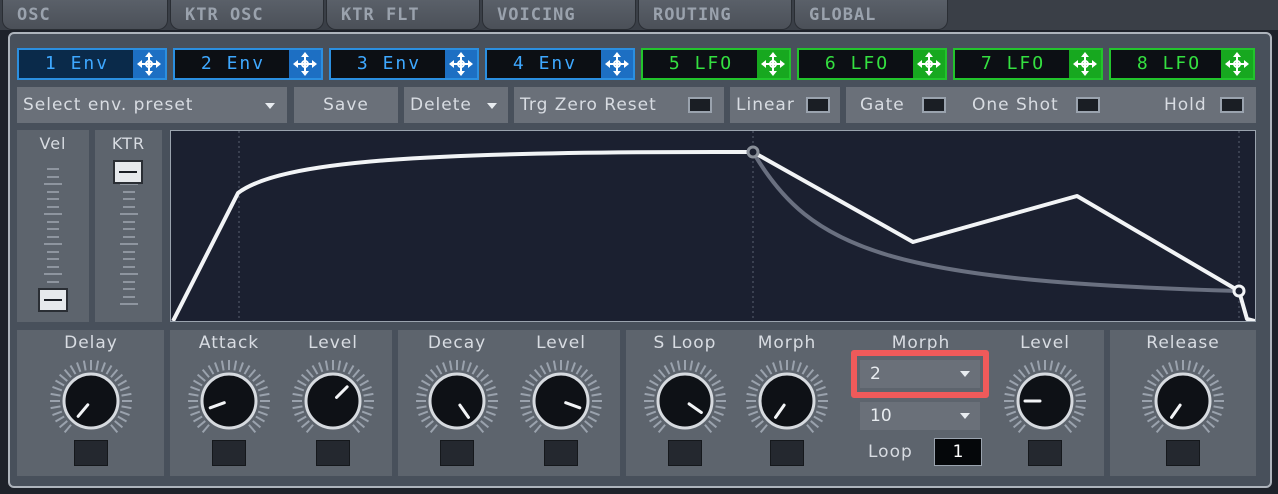  What do you see at coordinates (561, 343) in the screenshot?
I see `decay-level-label: Level` at bounding box center [561, 343].